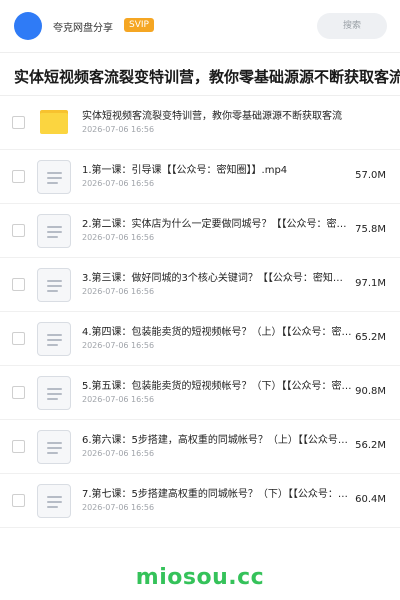 Image resolution: width=400 pixels, height=600 pixels. Describe the element at coordinates (217, 224) in the screenshot. I see `item-name: 2.第二课：实体店为什么一定要做同城号？【【公众号：密知圈】】.mp4` at that location.